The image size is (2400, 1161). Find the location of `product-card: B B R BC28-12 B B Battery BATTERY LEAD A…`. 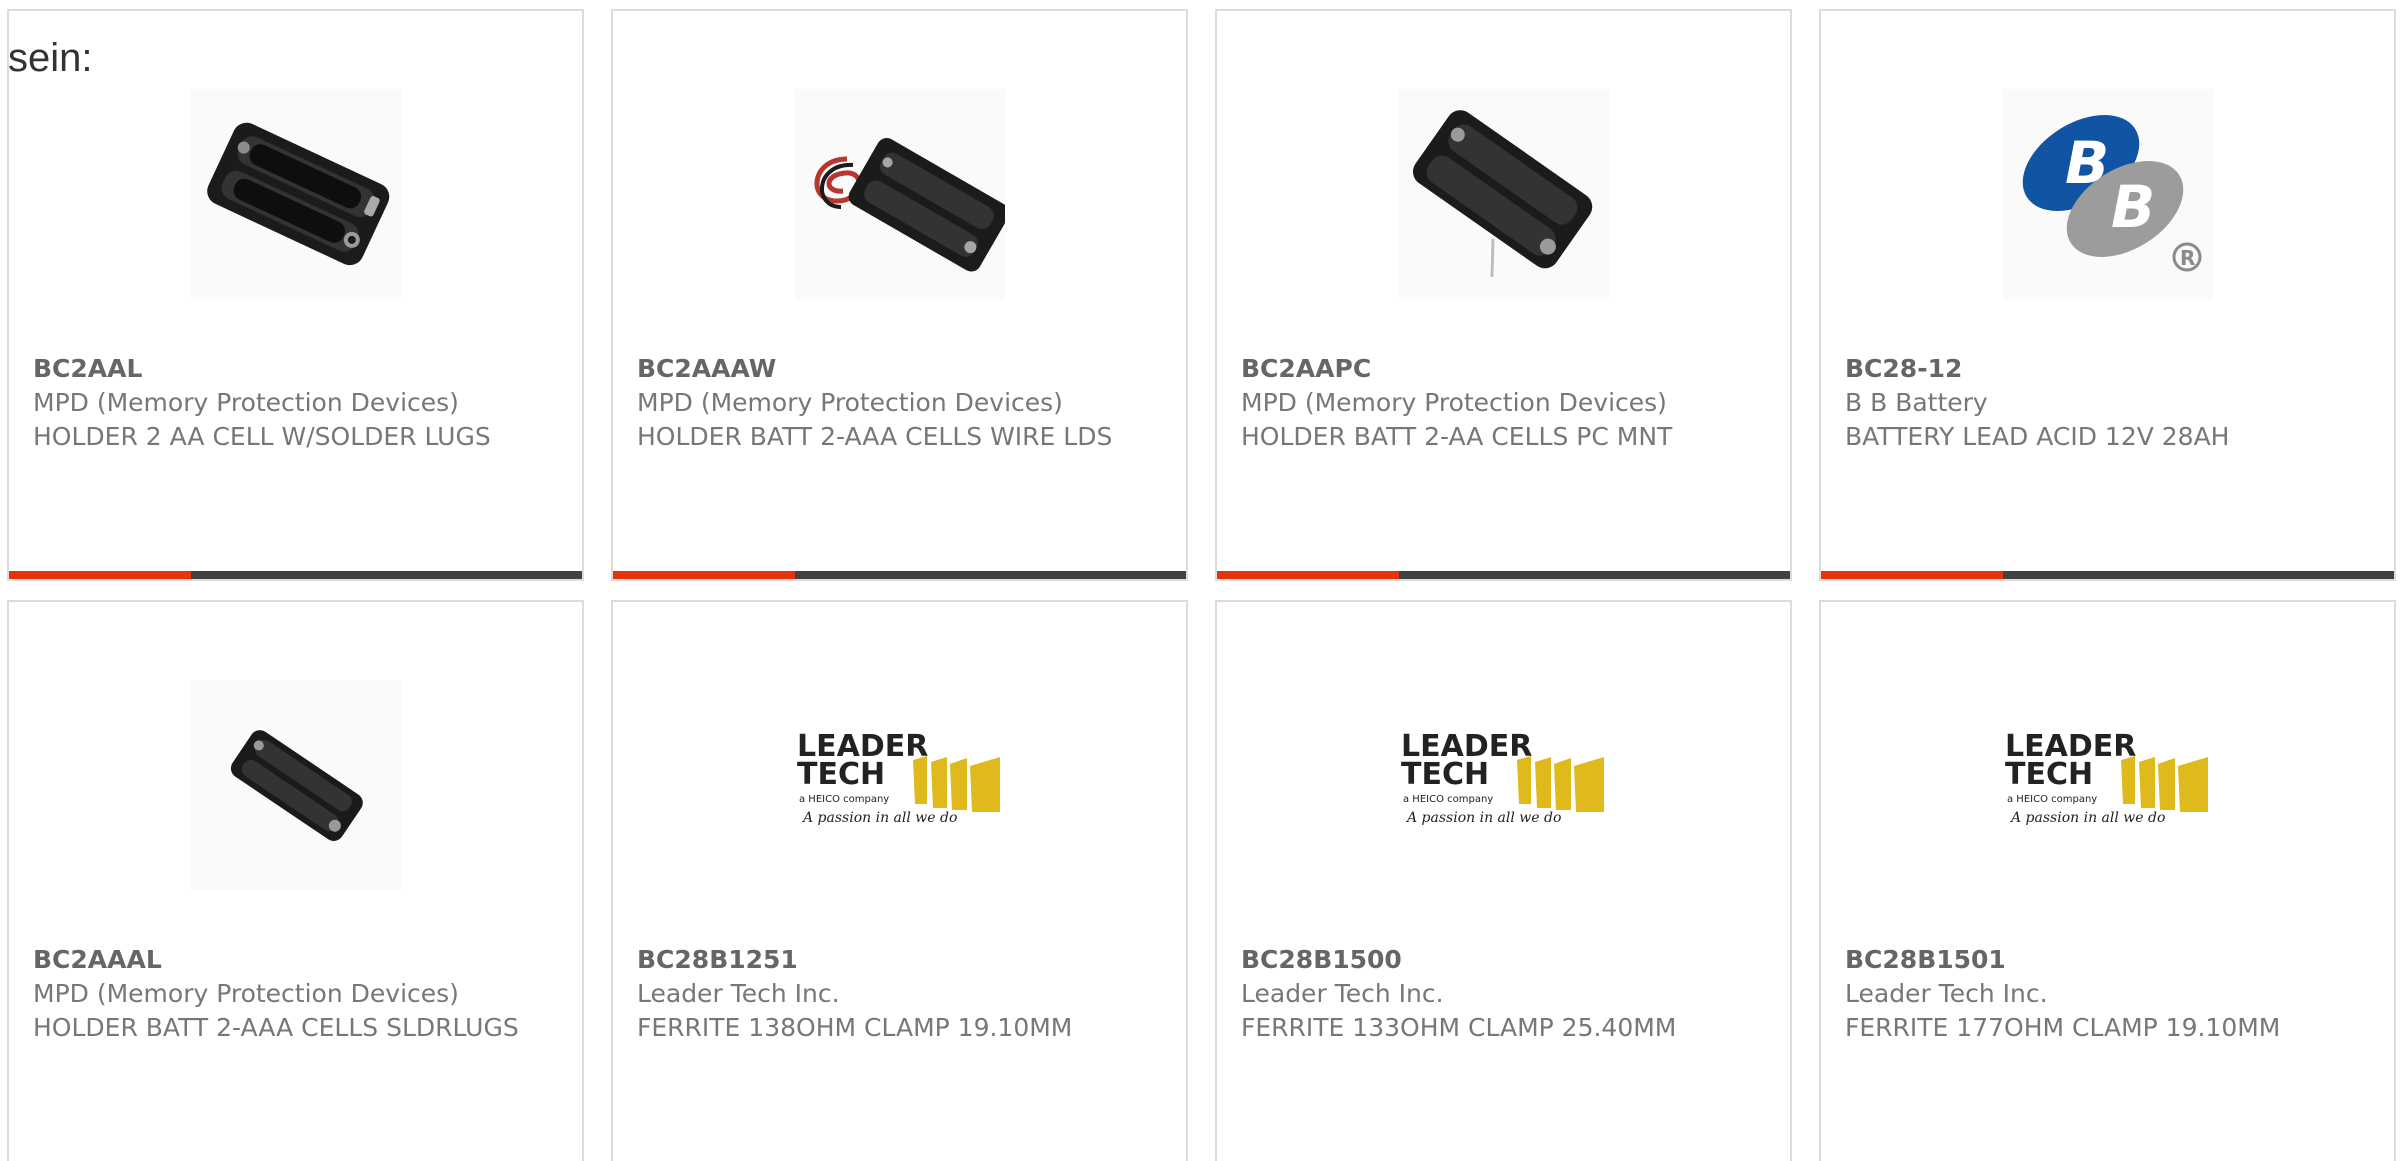

product-card: B B R BC28-12 B B Battery BATTERY LEAD A… is located at coordinates (2107, 295).